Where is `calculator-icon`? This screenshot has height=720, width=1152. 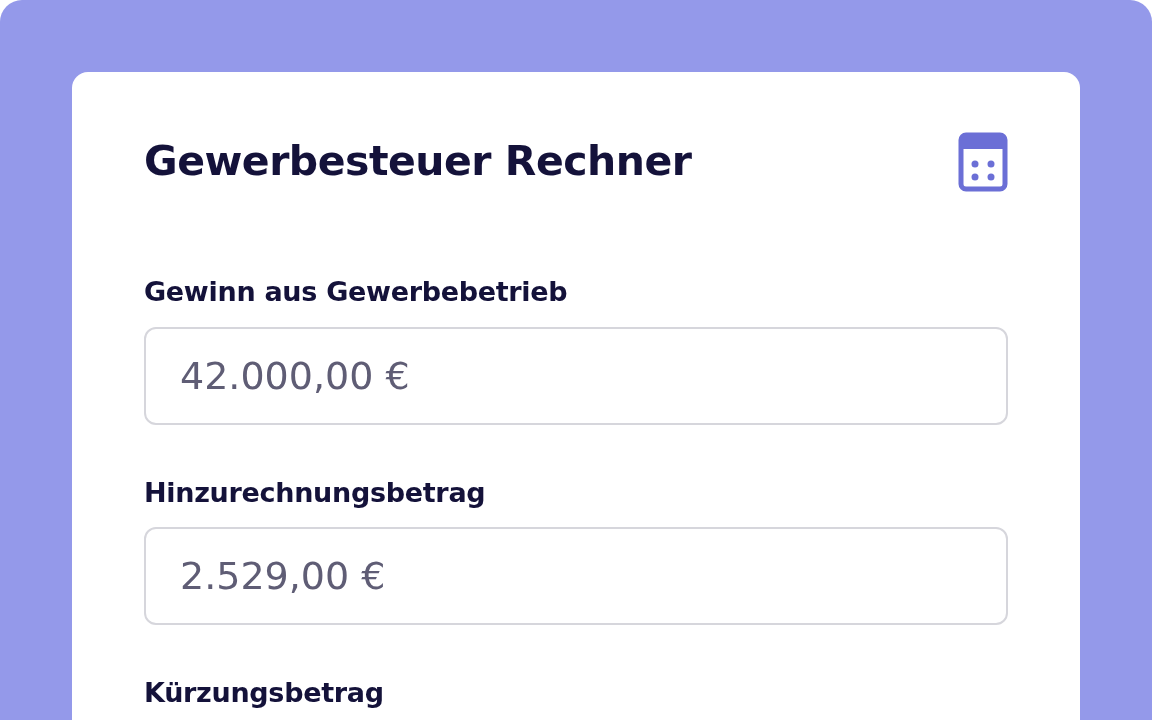 calculator-icon is located at coordinates (983, 162).